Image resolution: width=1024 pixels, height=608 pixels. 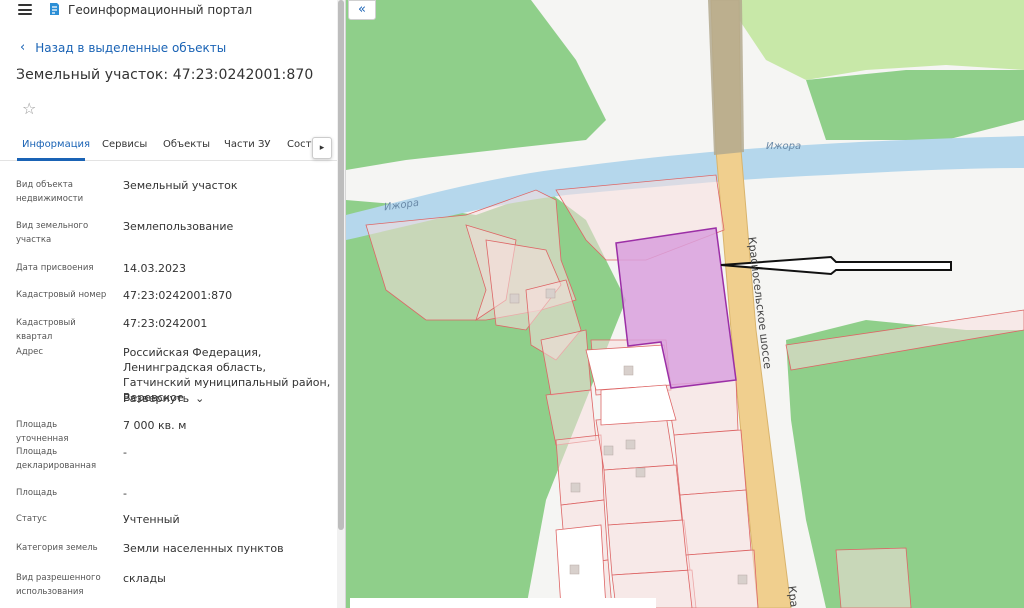 I want to click on river-label: Ижора, so click(x=784, y=146).